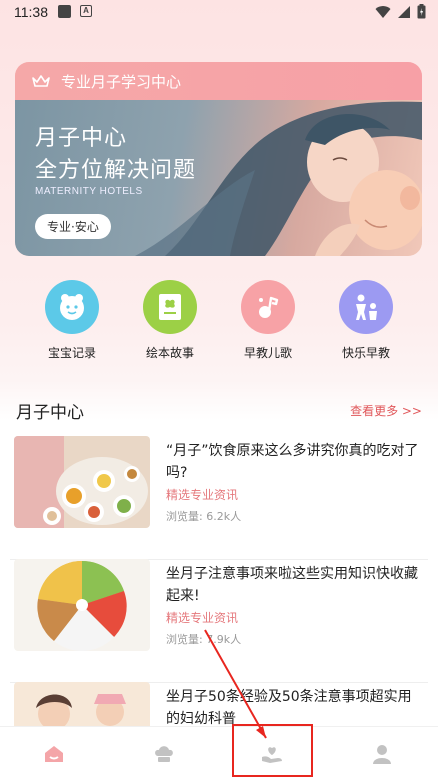  Describe the element at coordinates (82, 482) in the screenshot. I see `article-thumbnail-food` at that location.